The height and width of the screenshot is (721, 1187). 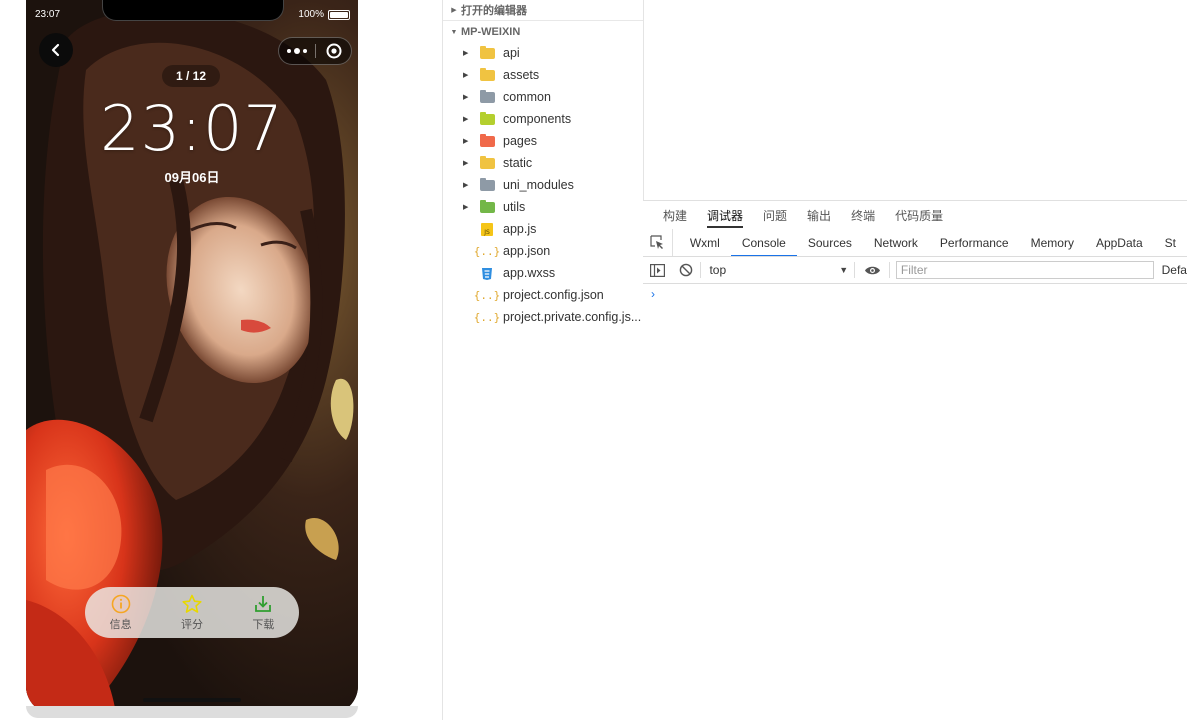 I want to click on tree-folder-pages: ▶ pages, so click(x=543, y=141).